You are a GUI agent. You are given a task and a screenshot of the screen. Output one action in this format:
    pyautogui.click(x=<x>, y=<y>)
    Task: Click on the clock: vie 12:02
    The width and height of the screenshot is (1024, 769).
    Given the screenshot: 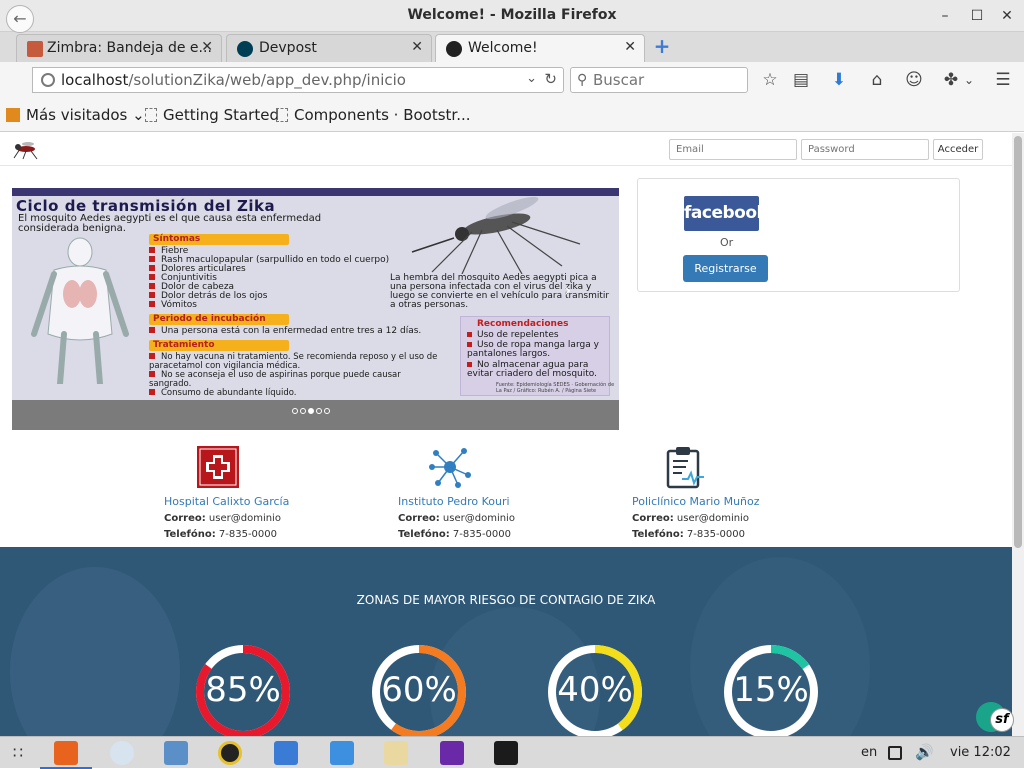 What is the action you would take?
    pyautogui.click(x=980, y=752)
    